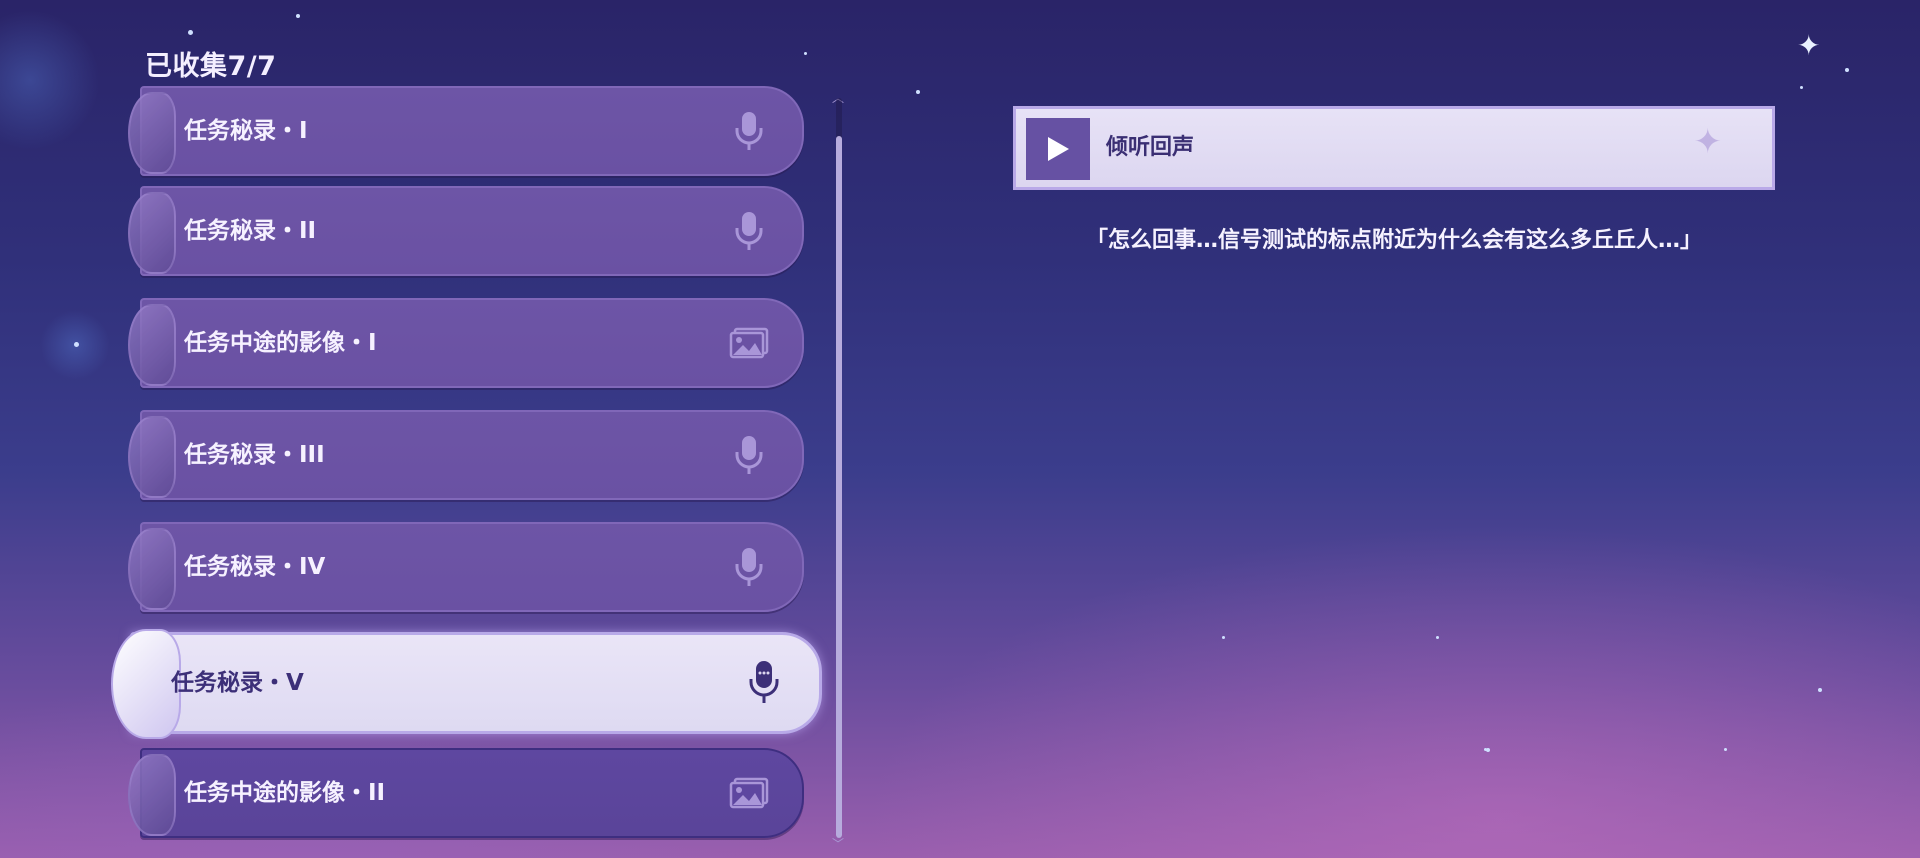  Describe the element at coordinates (466, 567) in the screenshot. I see `list-item-5: 任务秘录・IV` at that location.